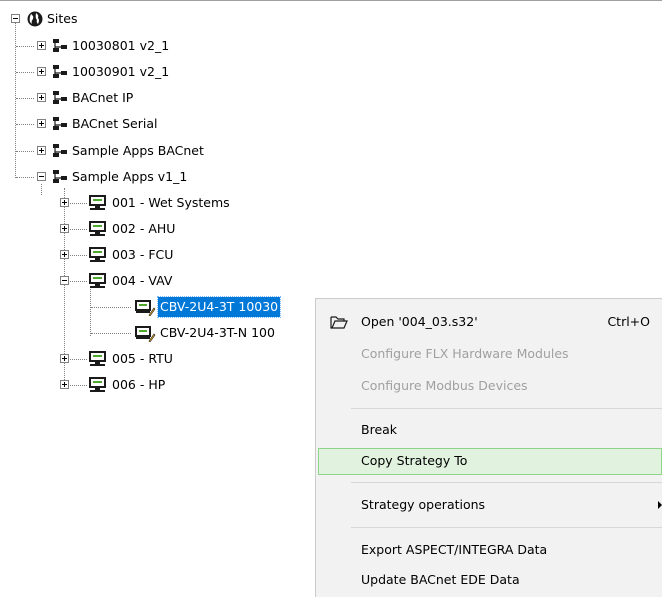  I want to click on menu-item-label: Break, so click(379, 429).